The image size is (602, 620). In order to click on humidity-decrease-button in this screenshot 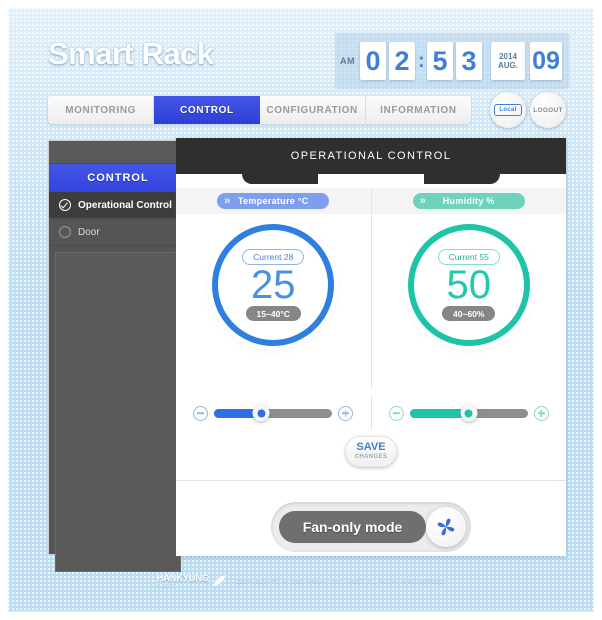, I will do `click(396, 413)`.